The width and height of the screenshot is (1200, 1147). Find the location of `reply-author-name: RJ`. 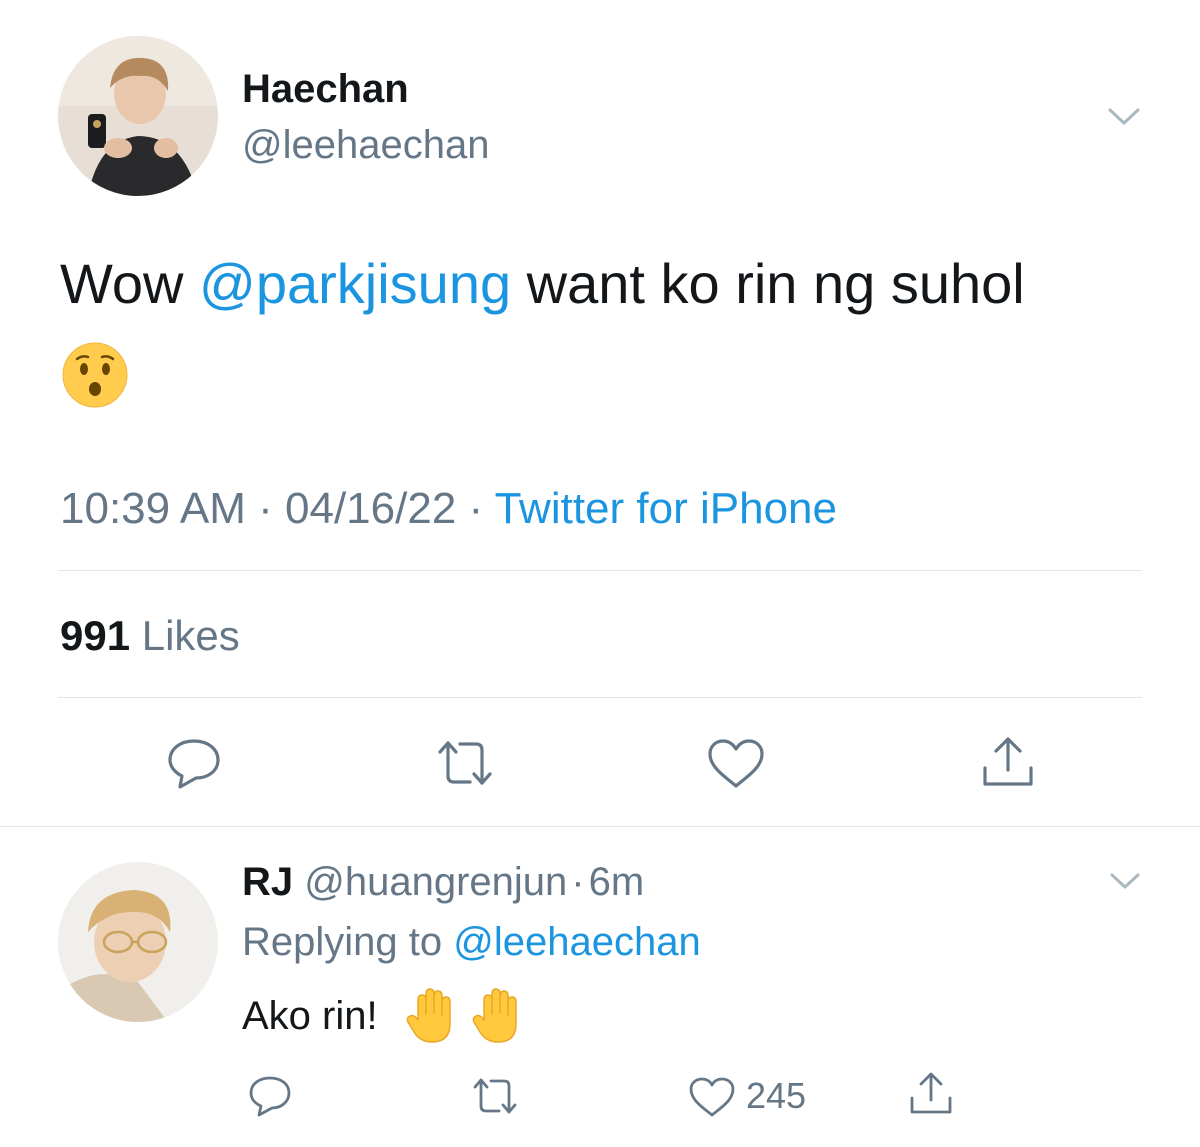

reply-author-name: RJ is located at coordinates (267, 882).